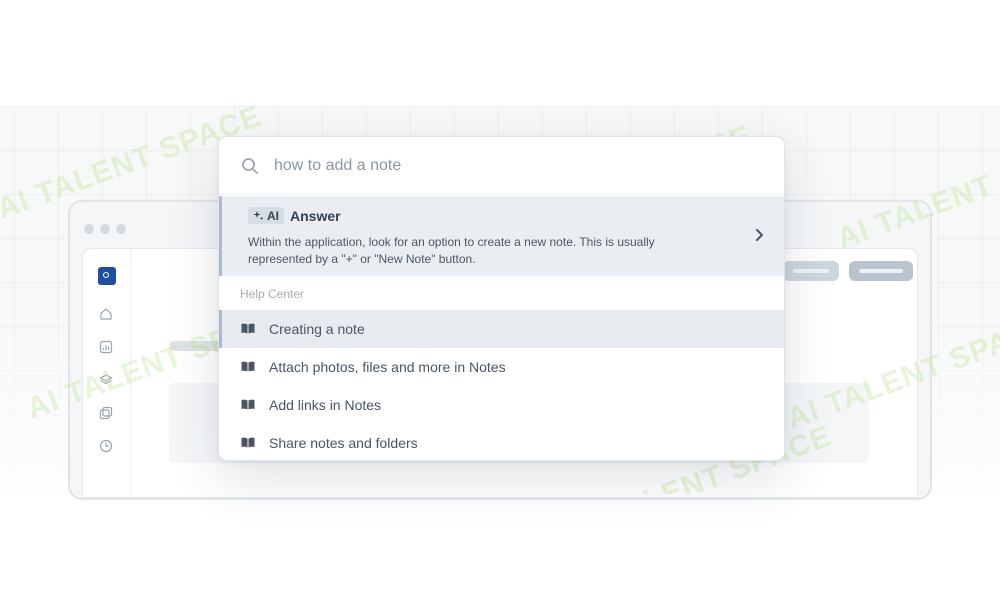 This screenshot has width=1000, height=600. I want to click on window-controls, so click(105, 229).